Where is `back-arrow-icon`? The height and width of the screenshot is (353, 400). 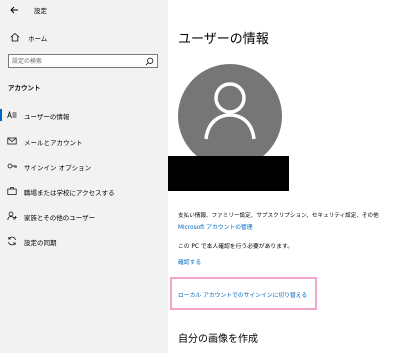
back-arrow-icon is located at coordinates (14, 10).